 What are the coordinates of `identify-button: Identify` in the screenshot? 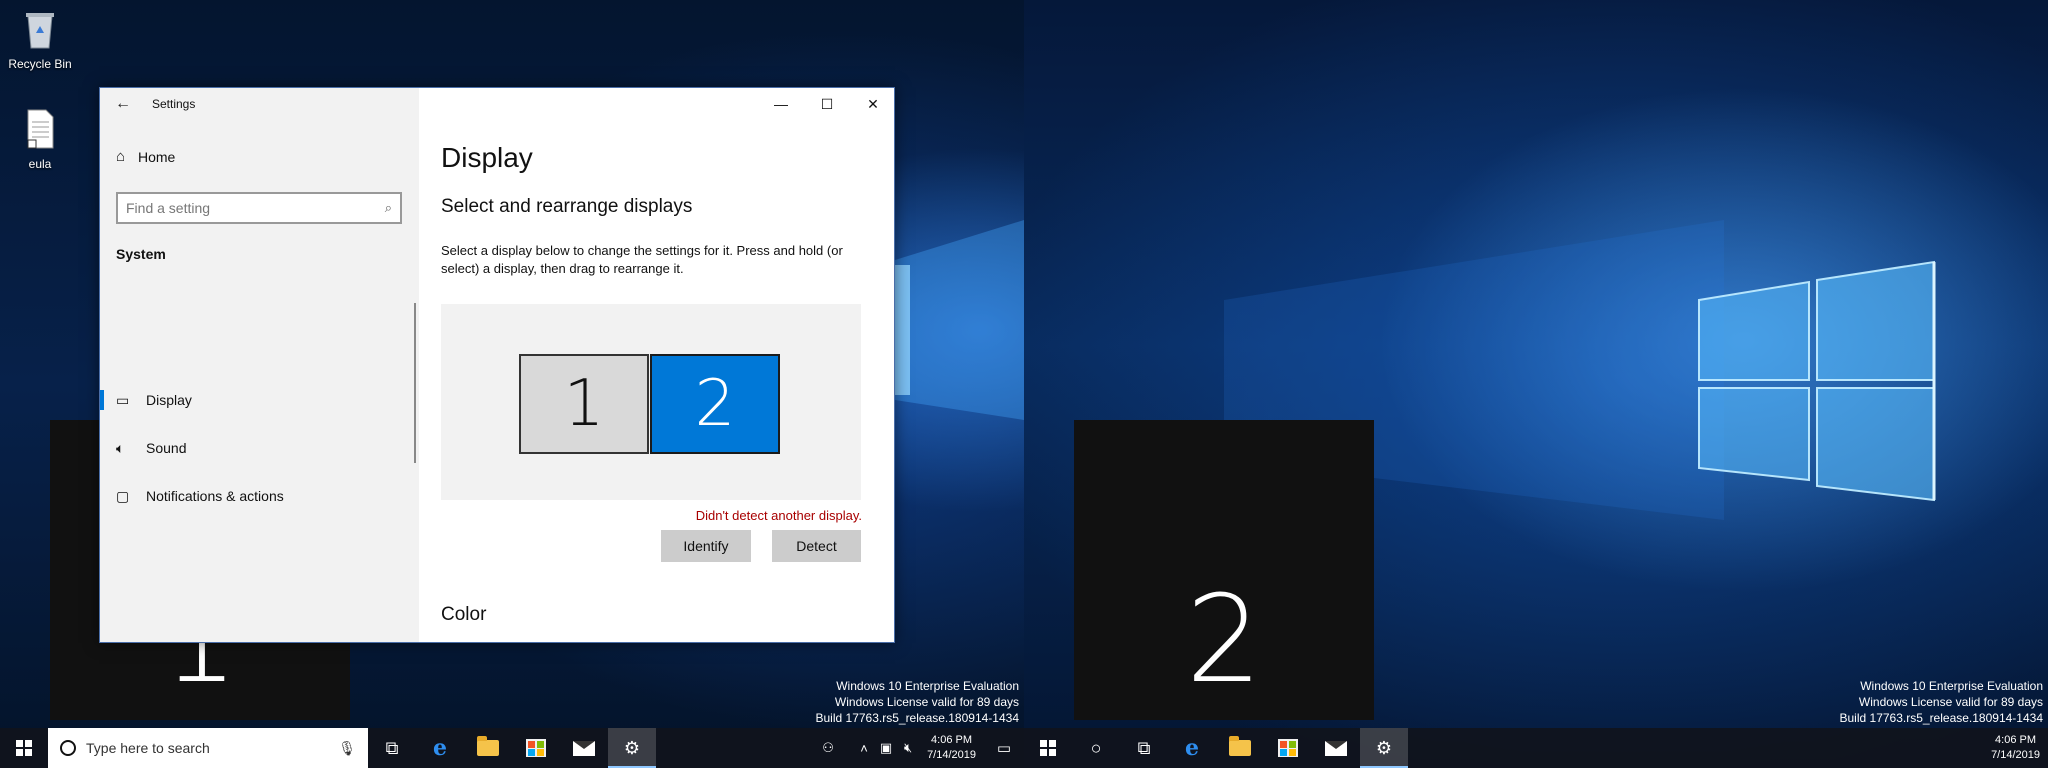 It's located at (706, 546).